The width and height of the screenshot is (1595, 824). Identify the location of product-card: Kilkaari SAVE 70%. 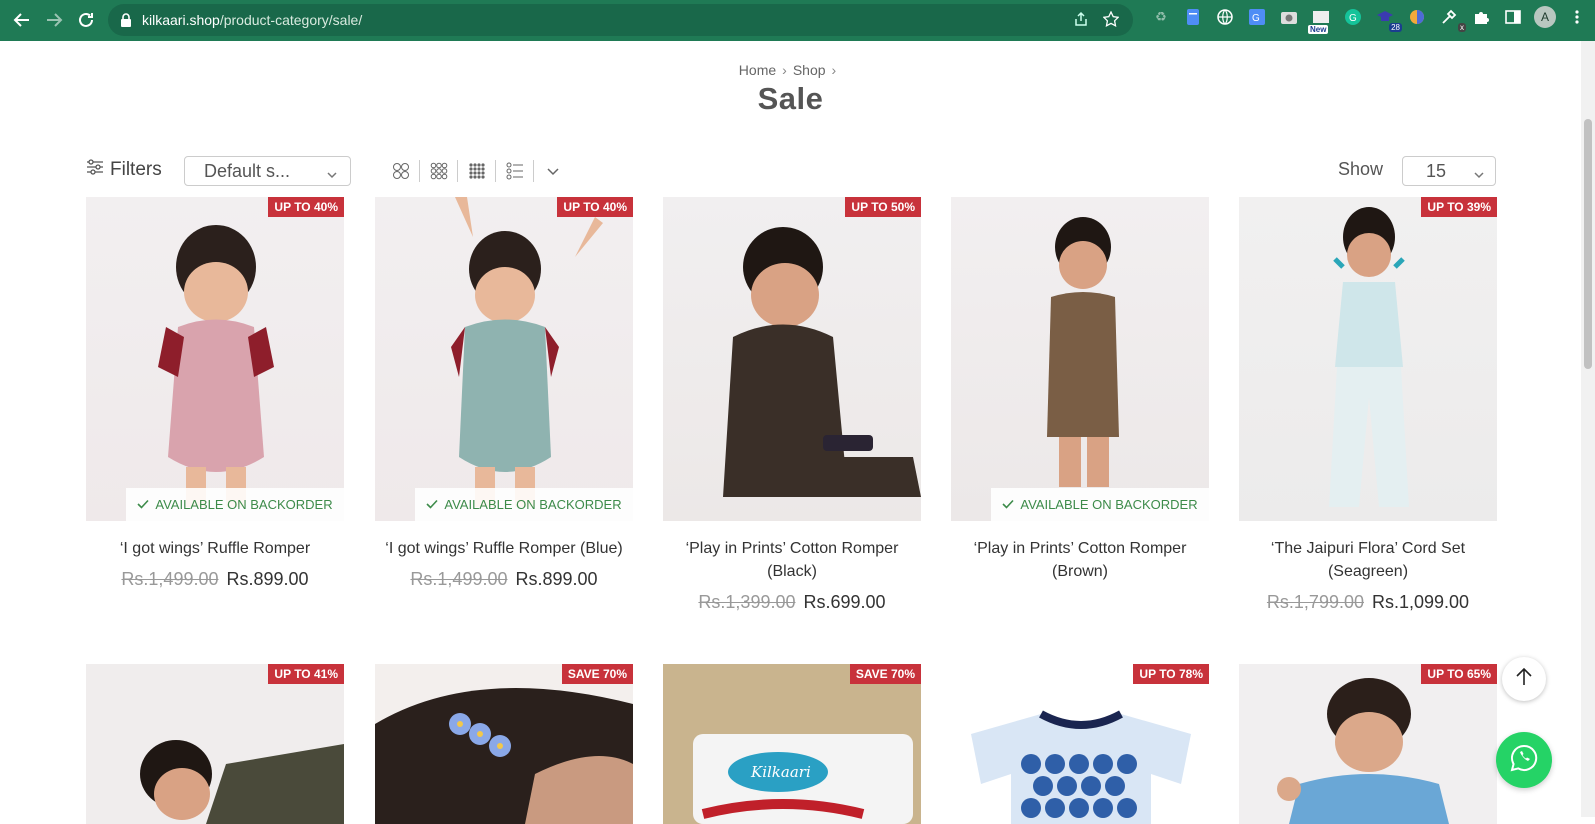
(792, 744).